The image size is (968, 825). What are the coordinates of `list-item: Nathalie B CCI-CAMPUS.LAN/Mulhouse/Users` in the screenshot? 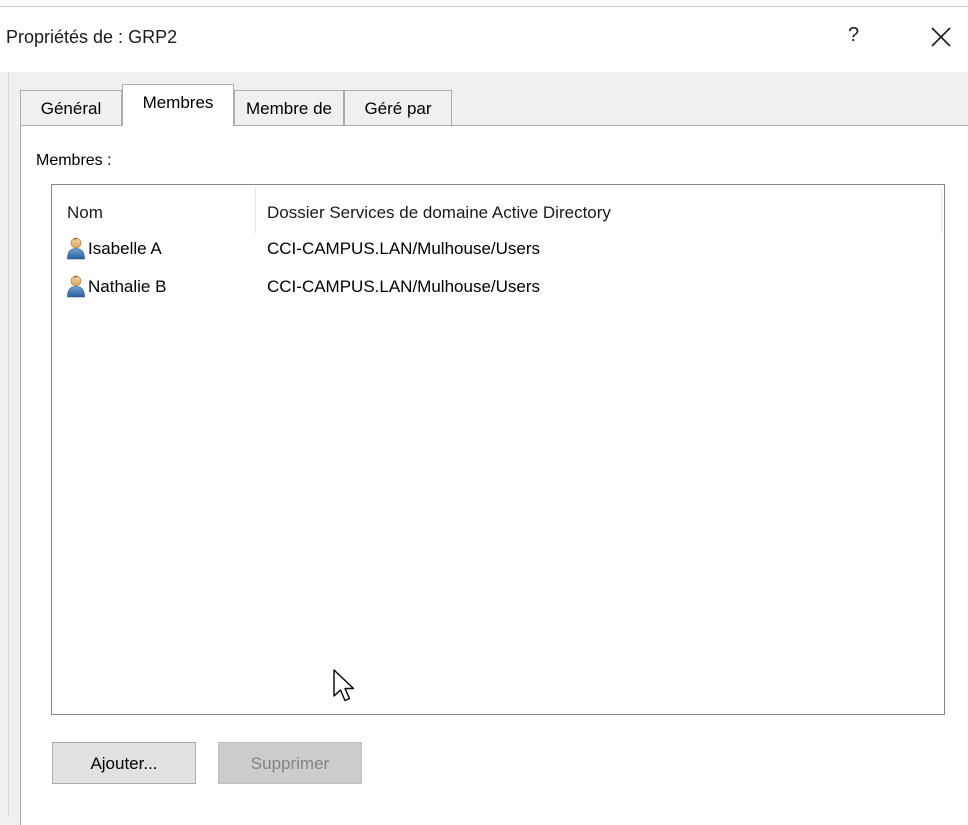 It's located at (498, 286).